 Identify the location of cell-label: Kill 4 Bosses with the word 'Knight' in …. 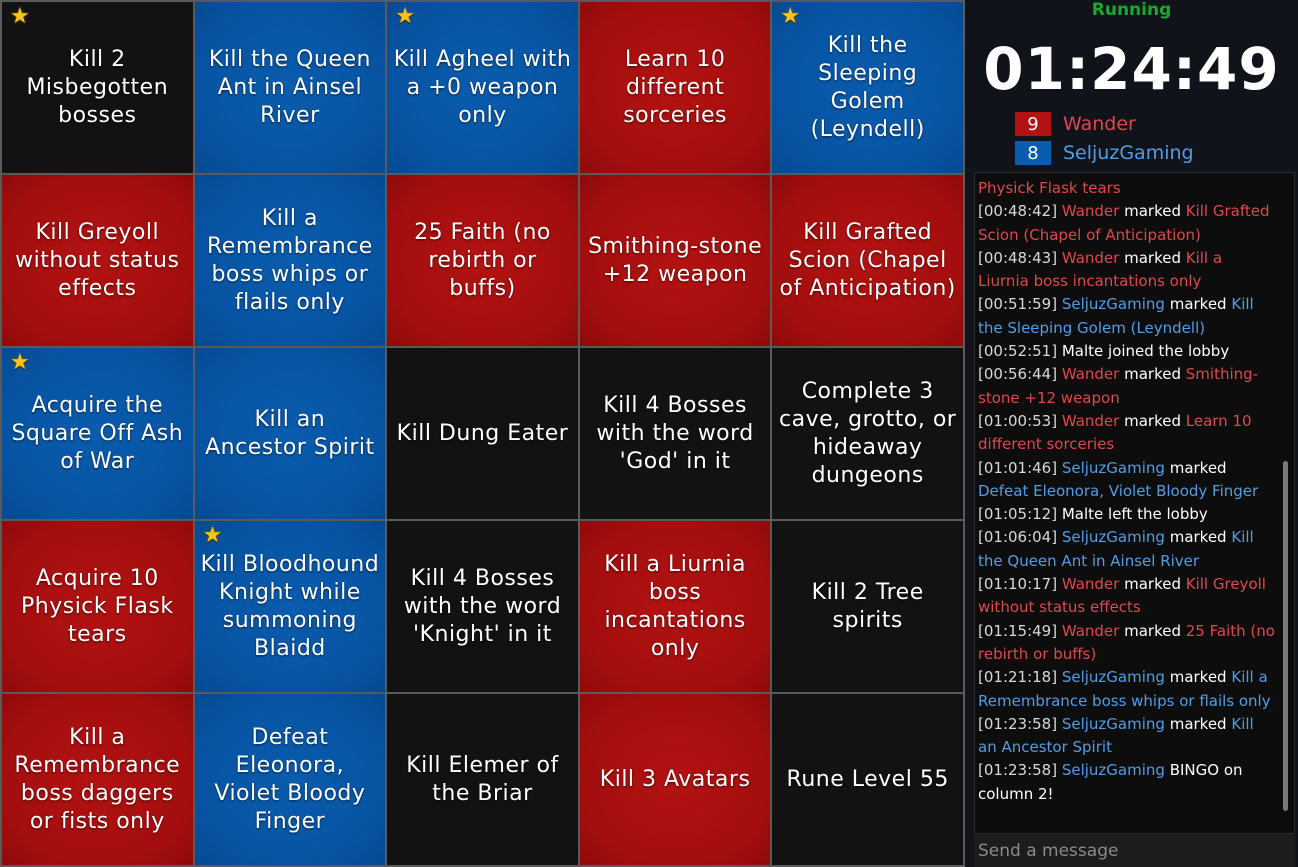
(482, 606).